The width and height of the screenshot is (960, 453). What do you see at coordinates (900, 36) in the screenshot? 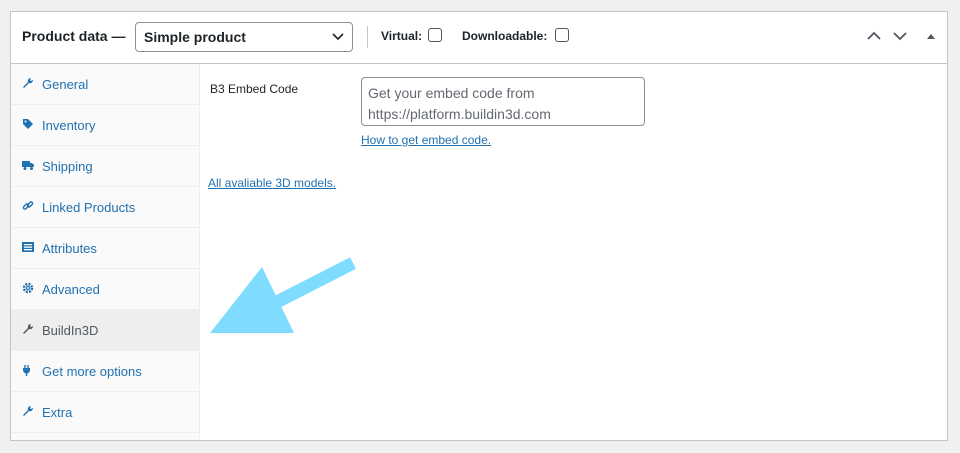
I see `move-down-icon` at bounding box center [900, 36].